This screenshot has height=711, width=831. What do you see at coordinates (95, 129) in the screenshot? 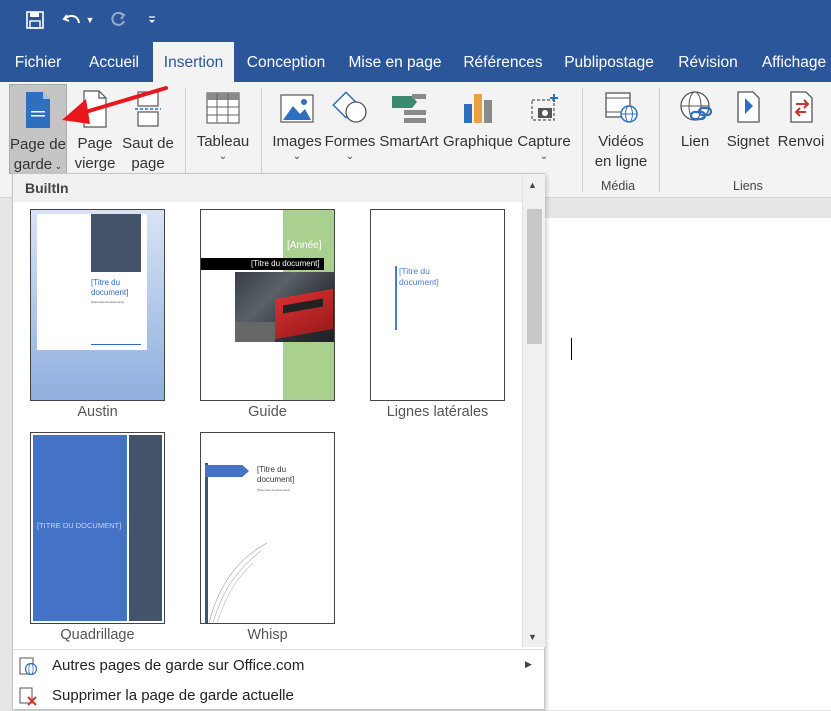
I see `page-vierge-button: Page vierge` at bounding box center [95, 129].